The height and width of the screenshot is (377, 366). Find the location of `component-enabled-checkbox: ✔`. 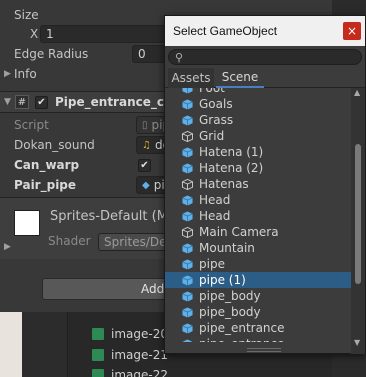

component-enabled-checkbox: ✔ is located at coordinates (41, 102).